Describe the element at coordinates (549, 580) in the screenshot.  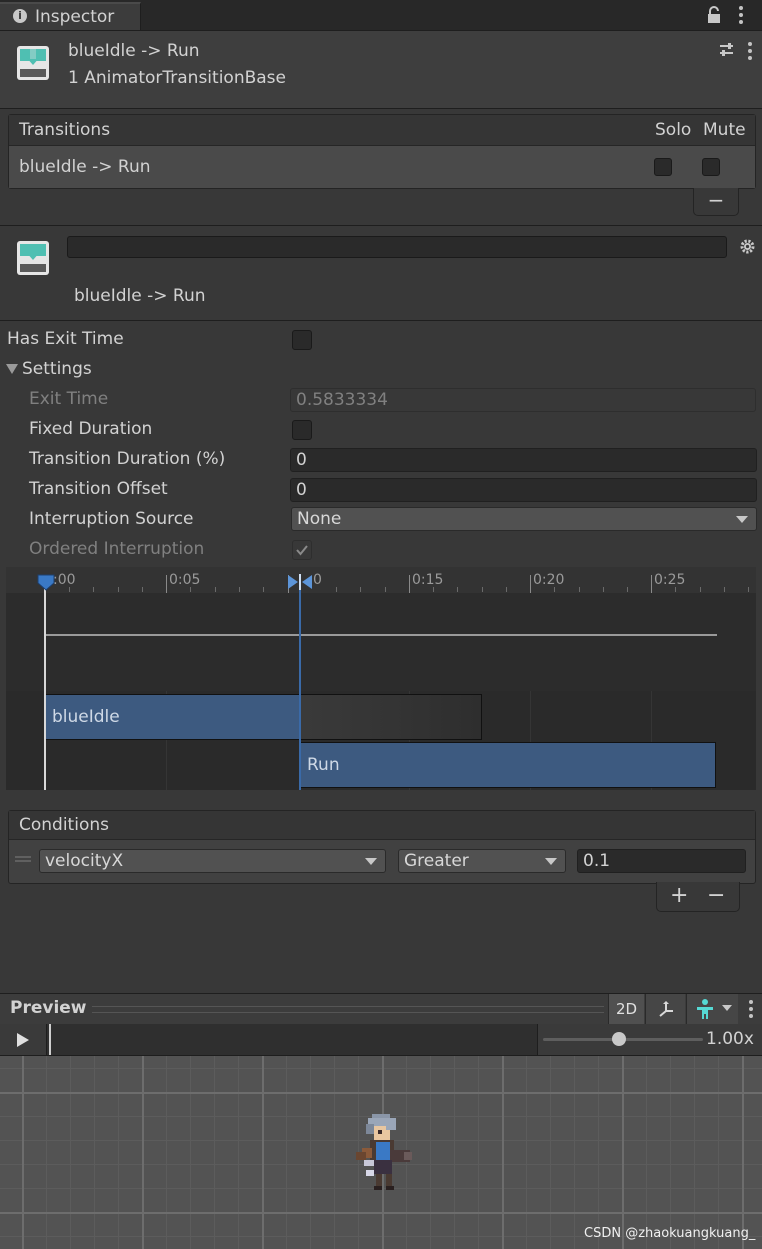
I see `tick-label: 0:20` at that location.